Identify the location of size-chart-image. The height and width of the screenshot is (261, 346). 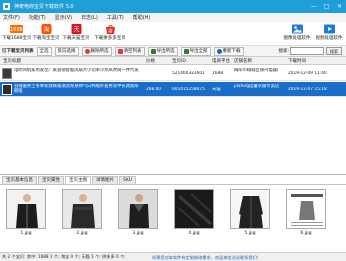
(306, 209).